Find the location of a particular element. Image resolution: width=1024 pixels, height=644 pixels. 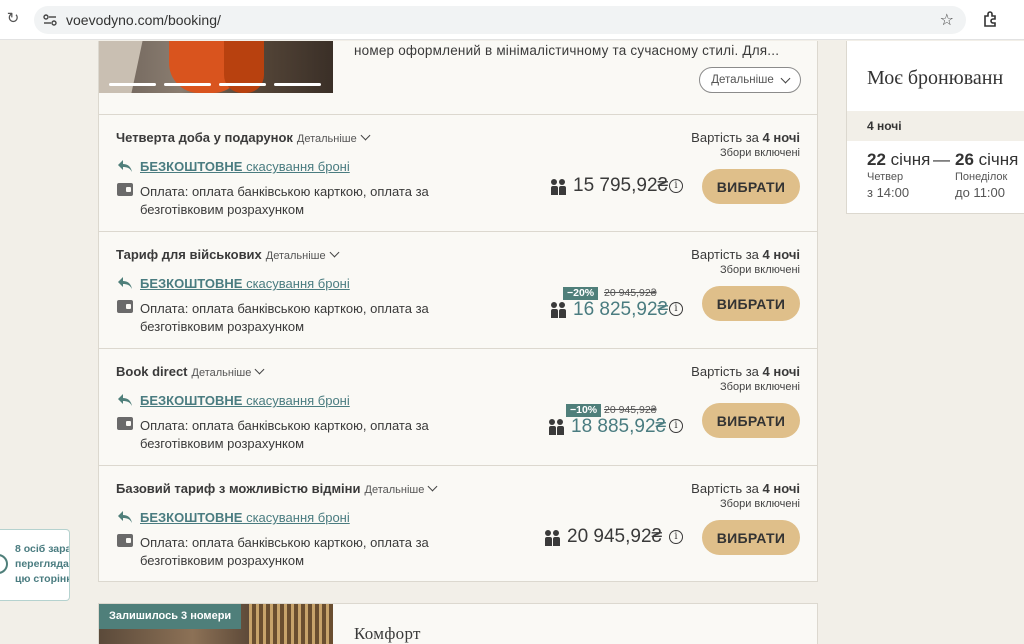

browser-toolbar: ↻ voevodyno.com/booking/ ☆ is located at coordinates (512, 20).